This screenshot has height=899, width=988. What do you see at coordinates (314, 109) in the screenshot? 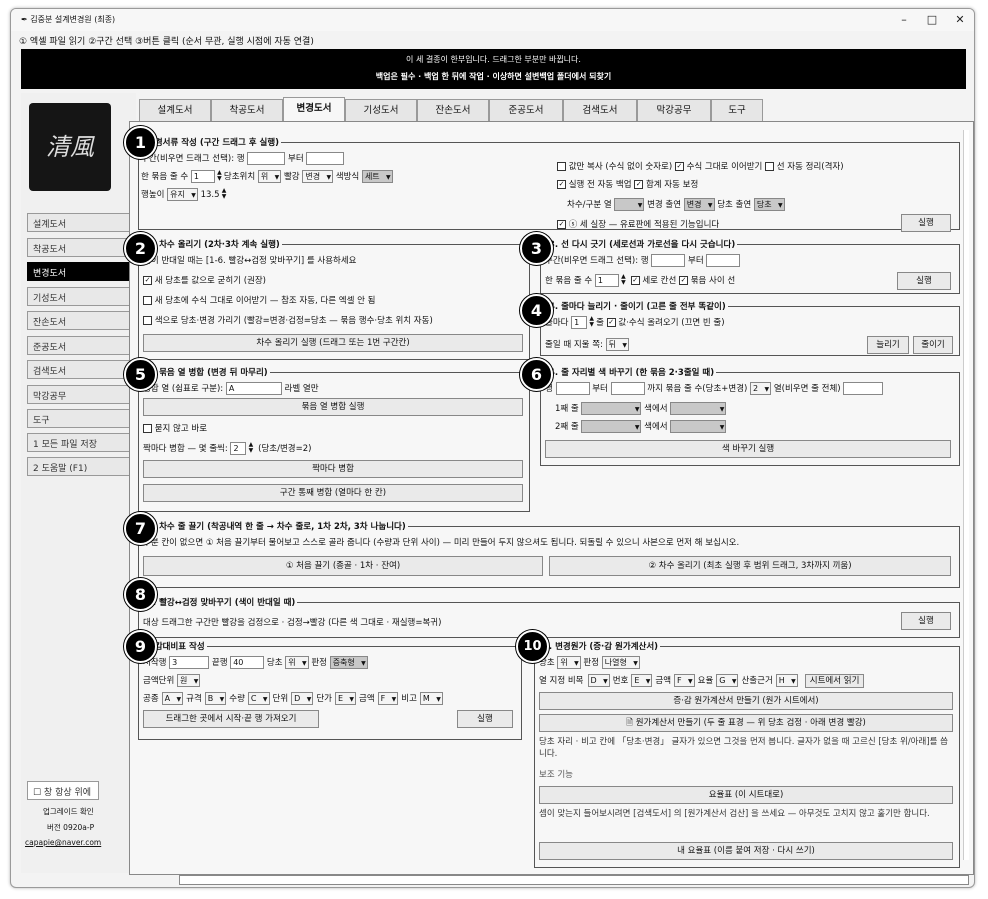
I see `tab-2: 변경도서` at bounding box center [314, 109].